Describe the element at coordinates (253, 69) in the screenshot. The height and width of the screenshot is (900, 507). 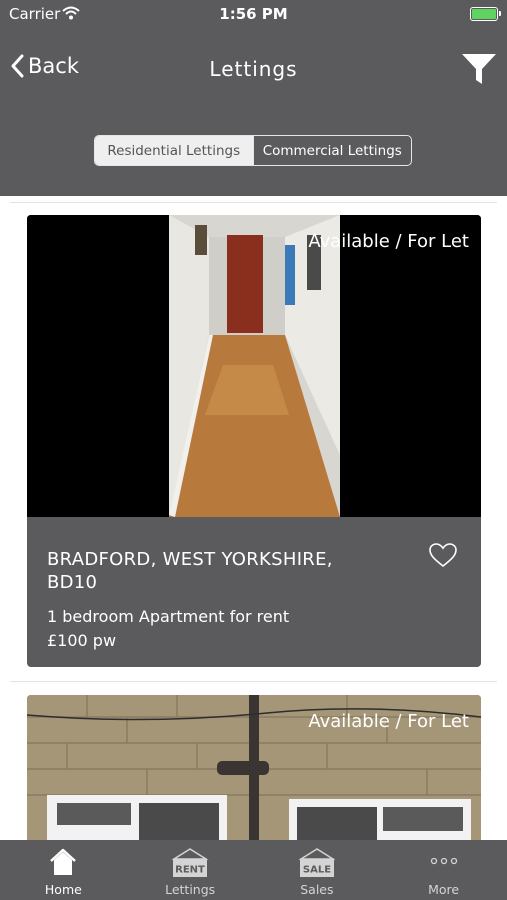
I see `page-title: Lettings` at that location.